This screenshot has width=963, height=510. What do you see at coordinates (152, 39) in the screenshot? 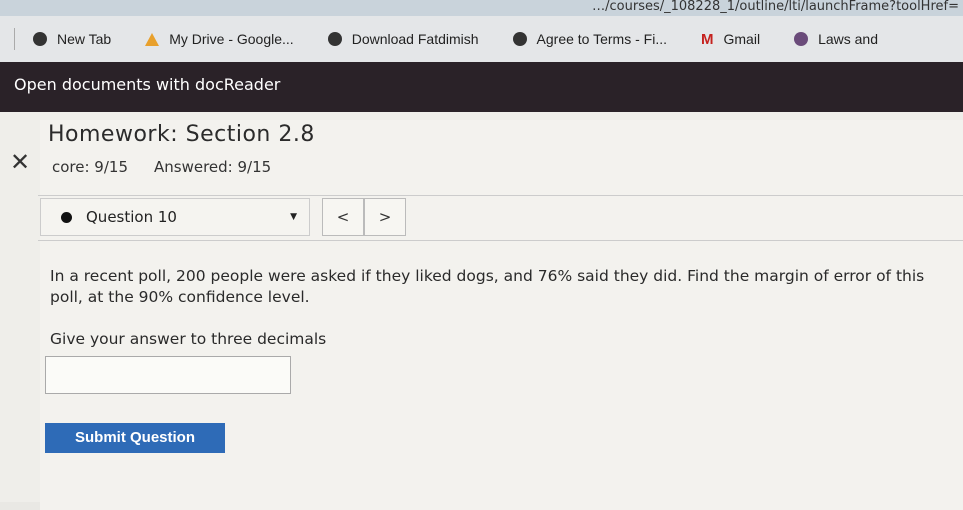
I see `drive-icon` at bounding box center [152, 39].